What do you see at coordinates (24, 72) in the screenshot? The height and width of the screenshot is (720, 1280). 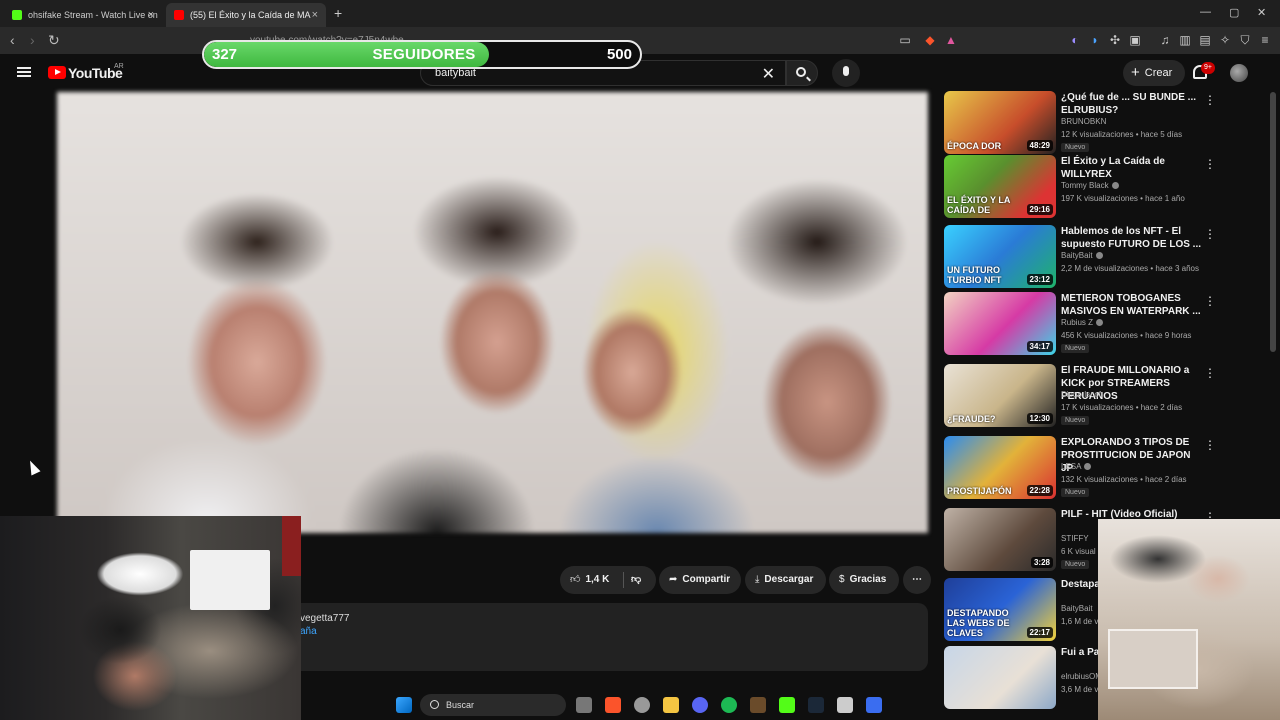 I see `hamburger-menu-icon` at bounding box center [24, 72].